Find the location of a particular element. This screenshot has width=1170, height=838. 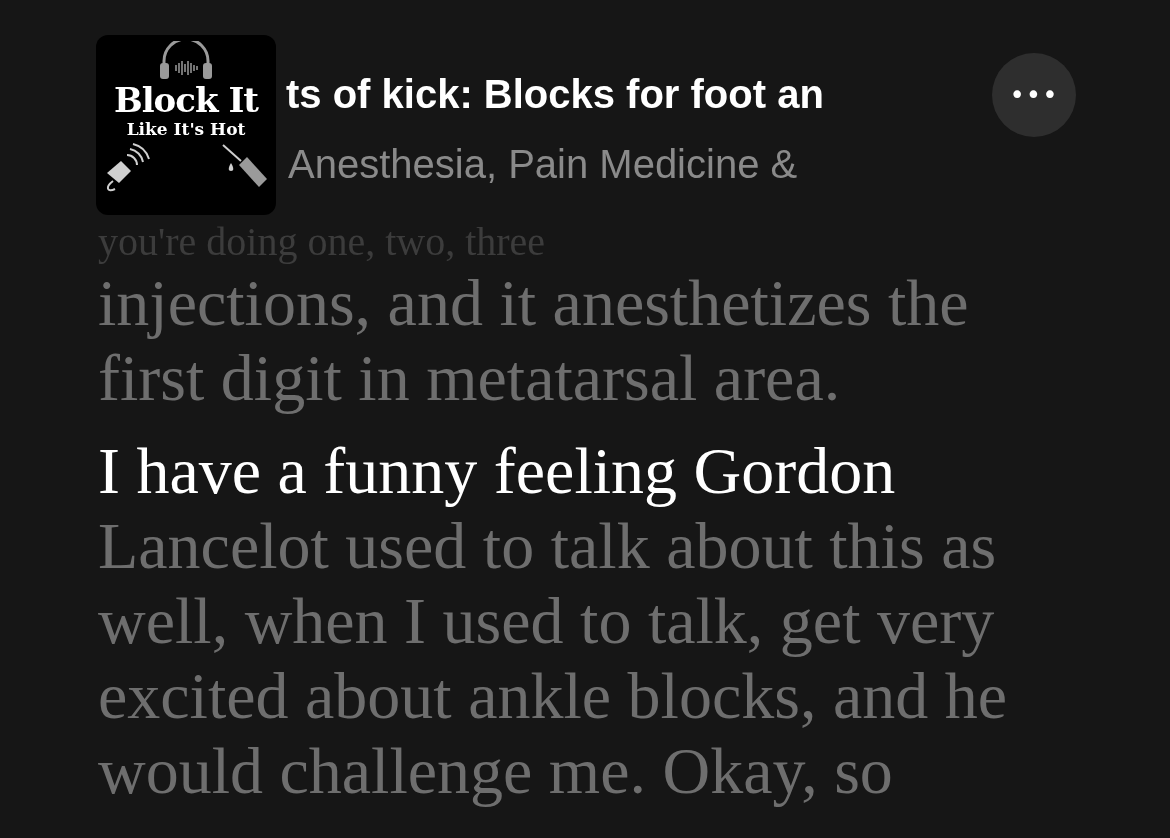

artwork-subtitle: Like It's Hot is located at coordinates (186, 129).